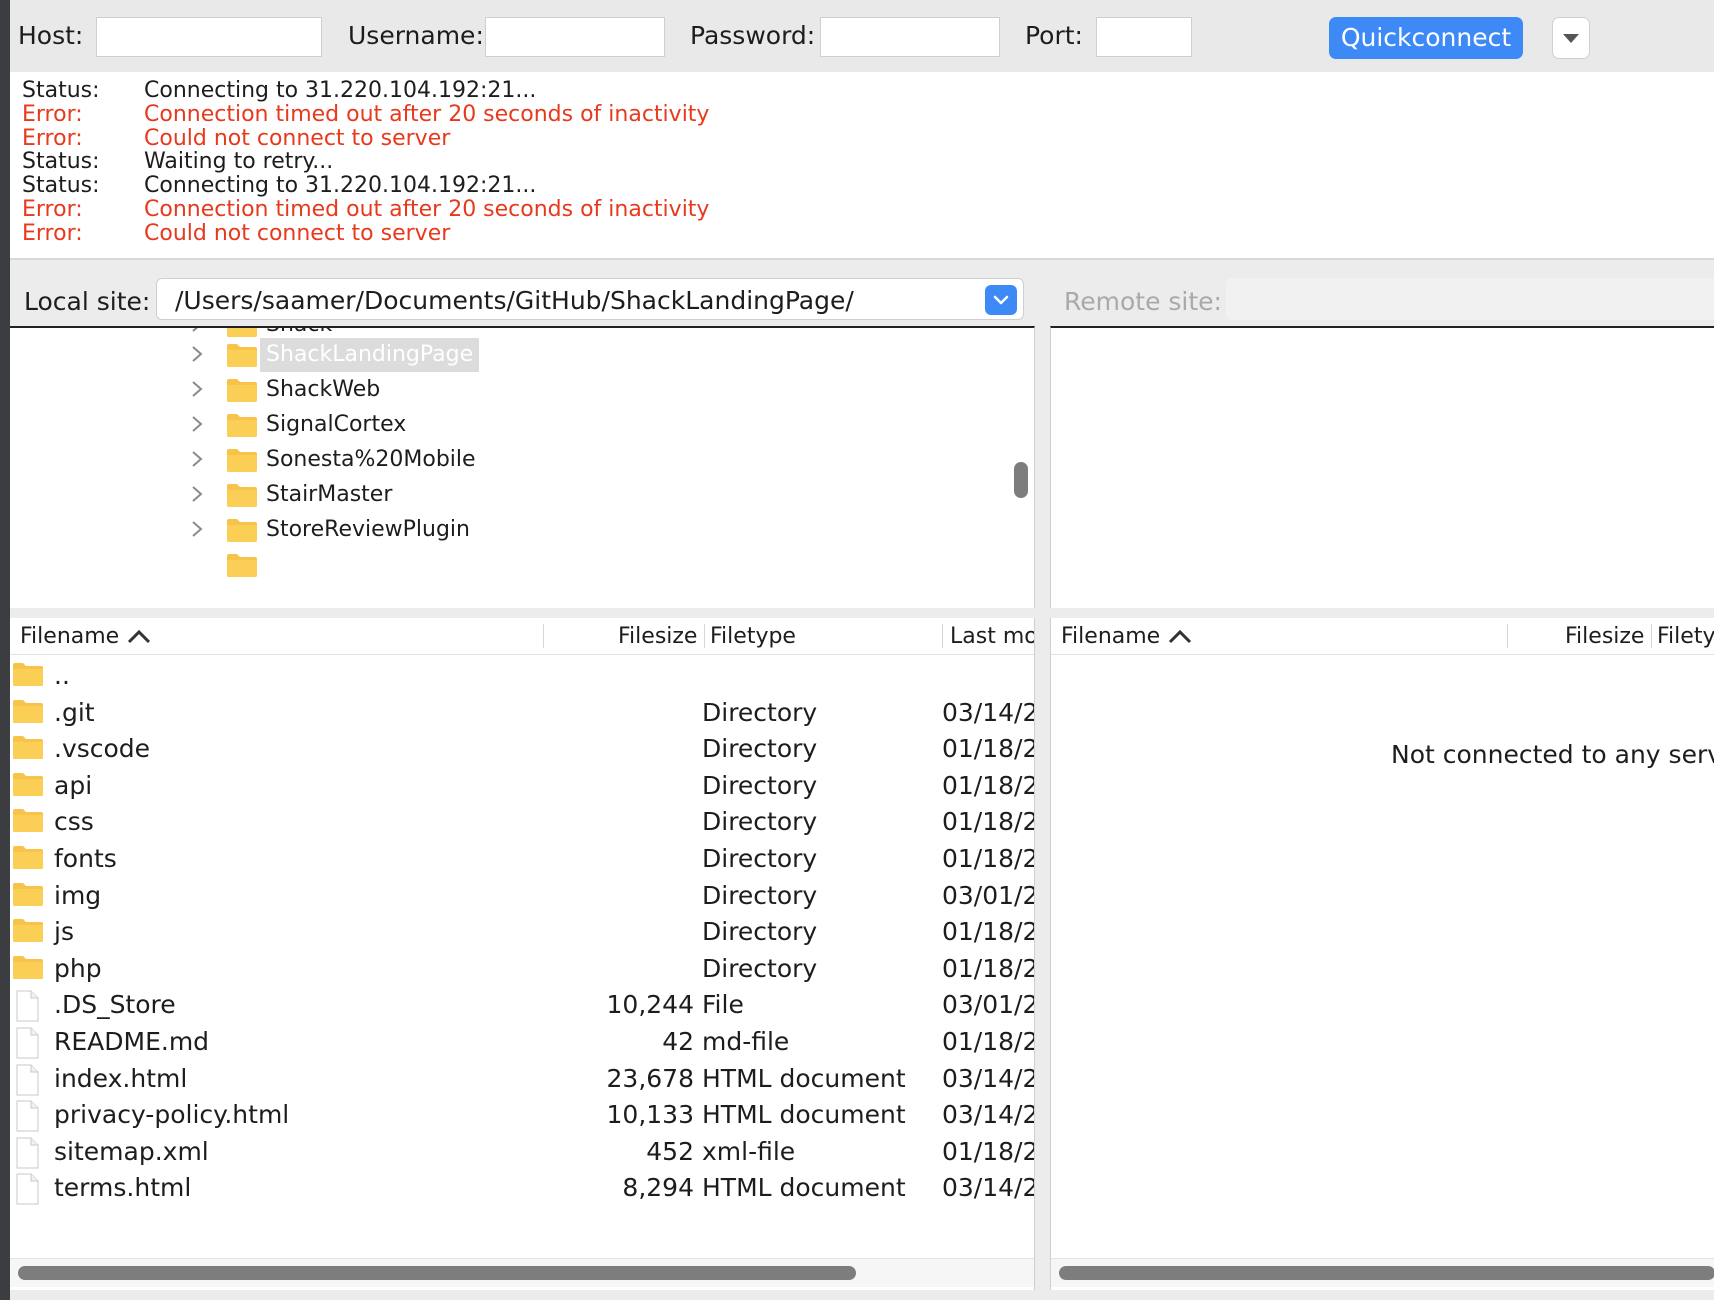 The height and width of the screenshot is (1300, 1714). Describe the element at coordinates (85, 858) in the screenshot. I see `file-name: fonts` at that location.